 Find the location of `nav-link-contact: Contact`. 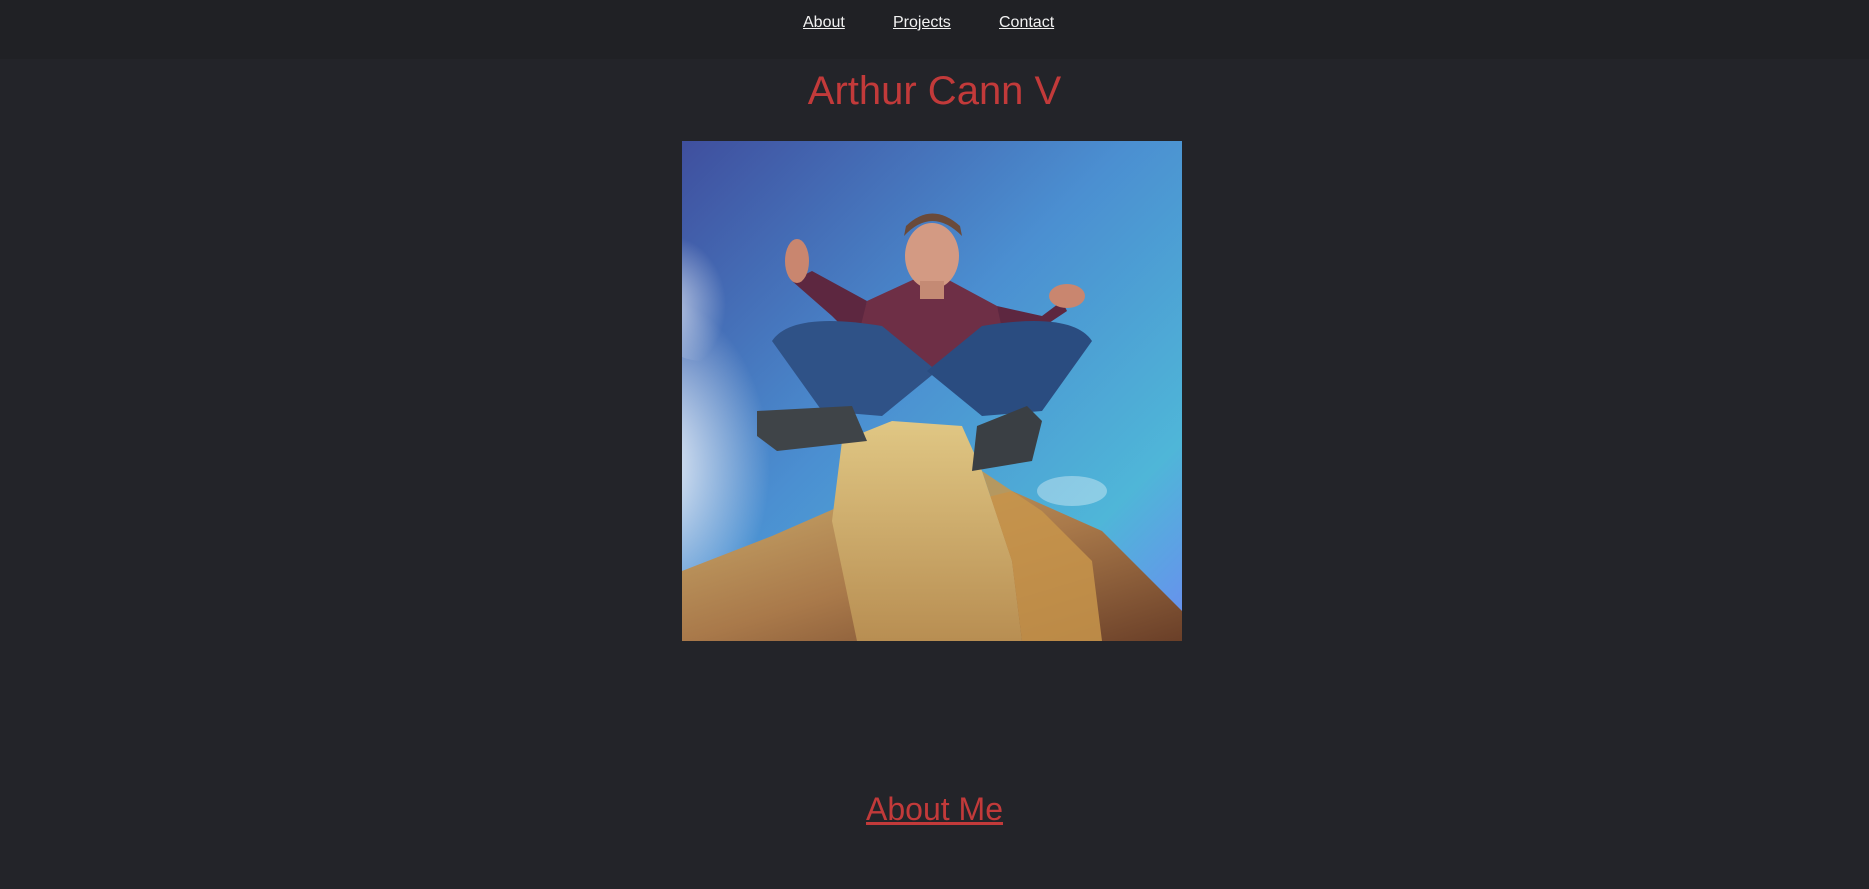

nav-link-contact: Contact is located at coordinates (1026, 23).